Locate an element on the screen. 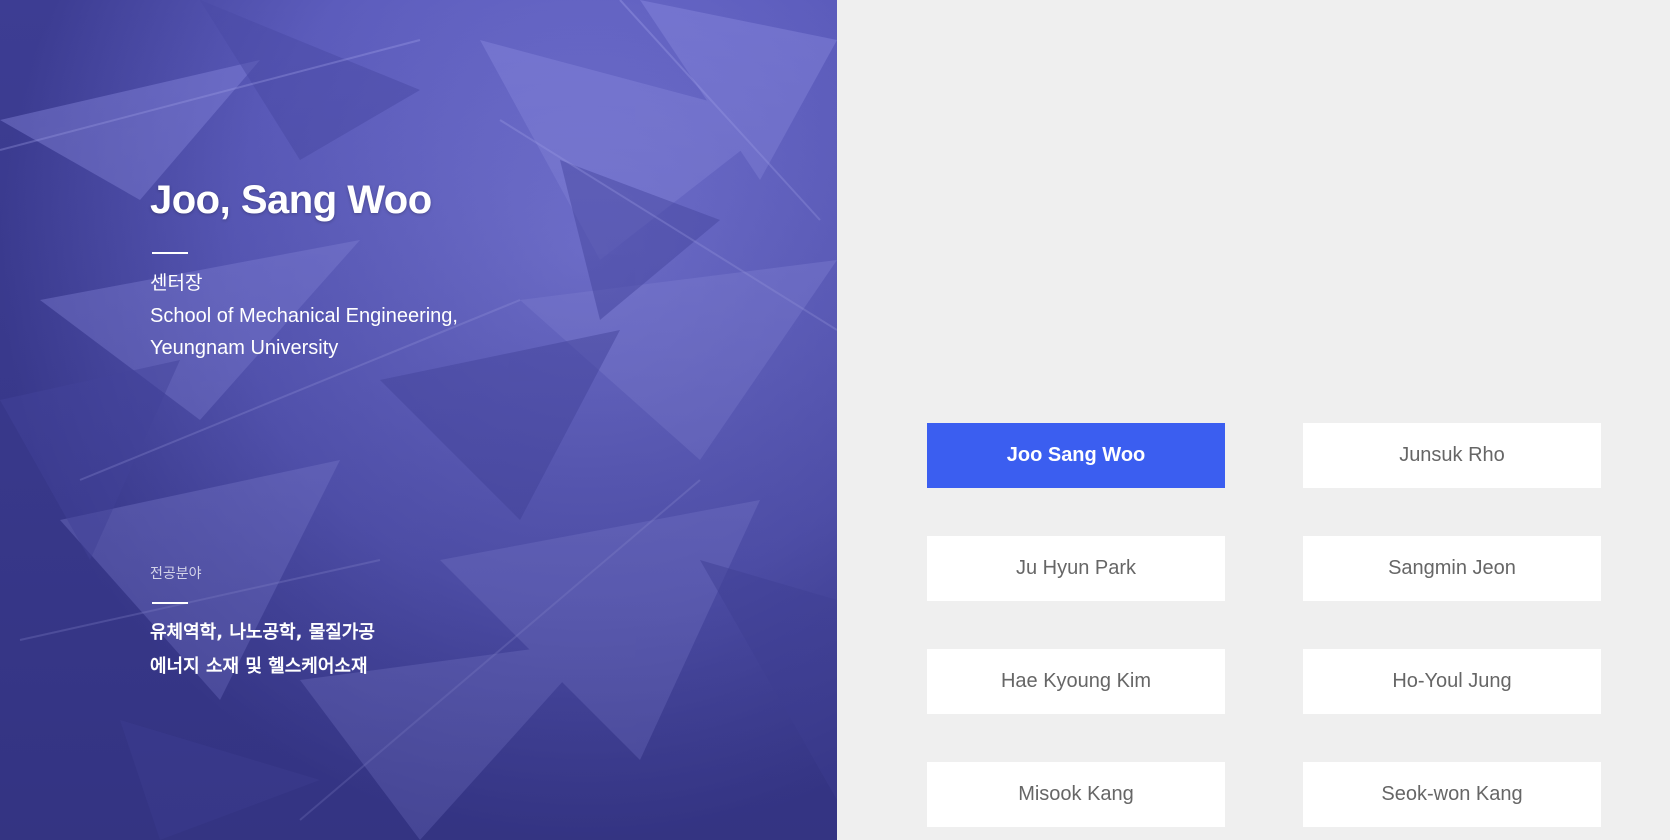  research-field-label: 전공분야 is located at coordinates (176, 574).